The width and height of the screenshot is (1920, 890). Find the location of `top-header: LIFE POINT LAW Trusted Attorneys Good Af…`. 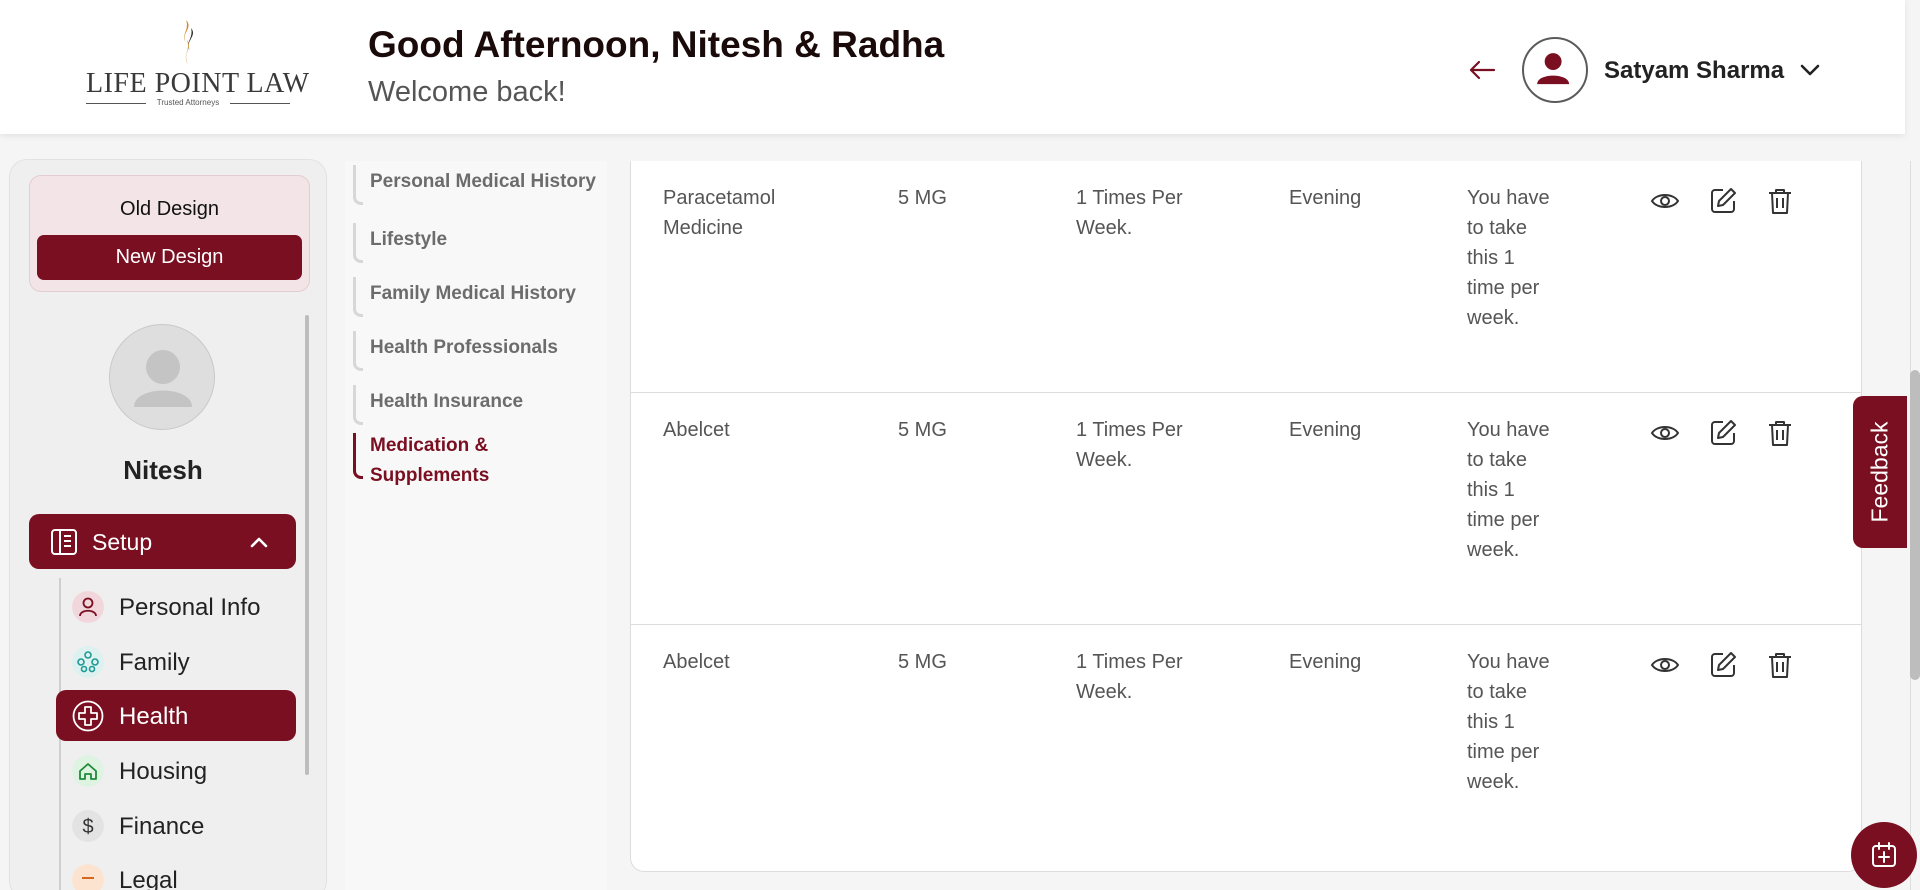

top-header: LIFE POINT LAW Trusted Attorneys Good Af… is located at coordinates (952, 67).